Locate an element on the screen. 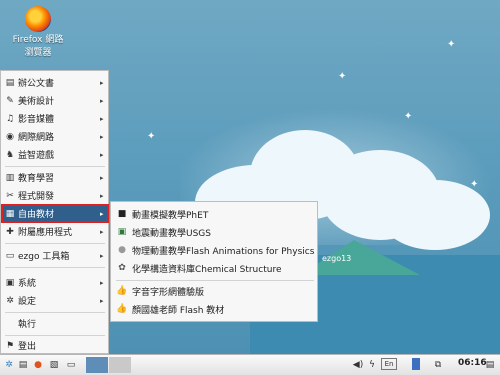 The width and height of the screenshot is (500, 375). menu-item-label: 附屬應用程式 is located at coordinates (45, 233).